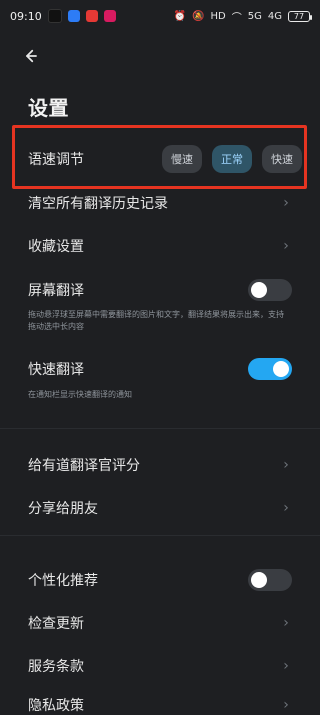 This screenshot has height=715, width=320. Describe the element at coordinates (160, 508) in the screenshot. I see `share-row: 分享给朋友 ›` at that location.